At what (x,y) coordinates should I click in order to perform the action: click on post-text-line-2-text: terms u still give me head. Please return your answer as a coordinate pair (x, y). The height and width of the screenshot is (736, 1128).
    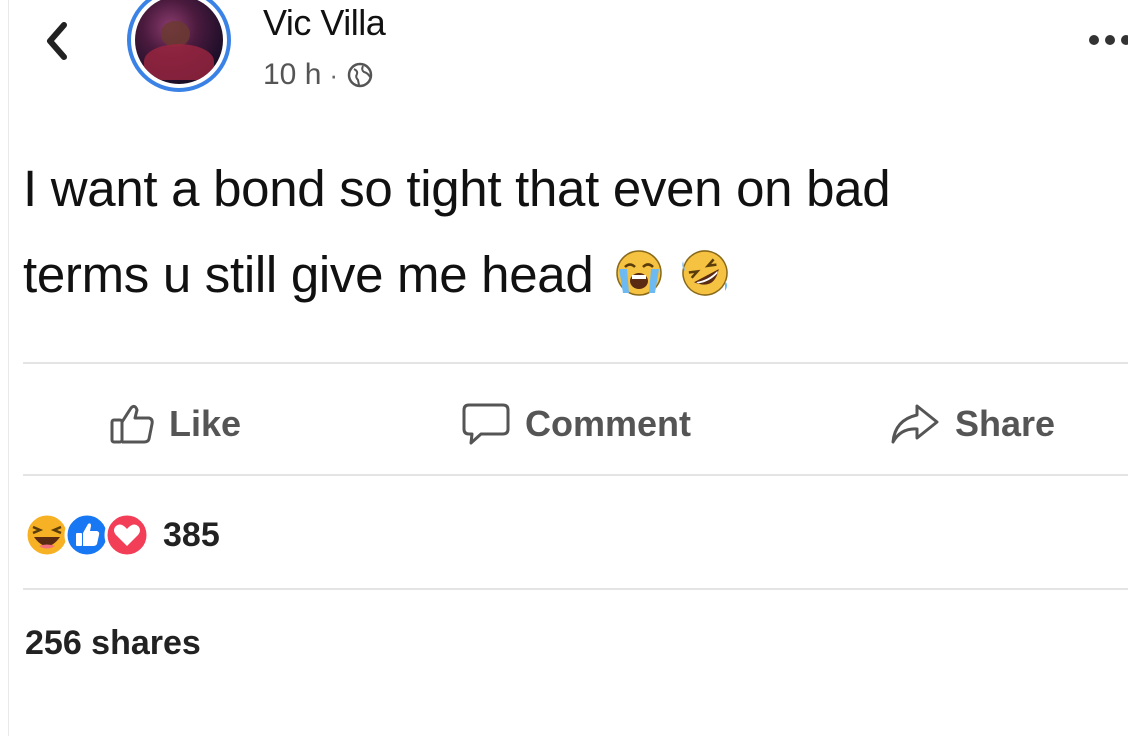
    Looking at the image, I should click on (308, 274).